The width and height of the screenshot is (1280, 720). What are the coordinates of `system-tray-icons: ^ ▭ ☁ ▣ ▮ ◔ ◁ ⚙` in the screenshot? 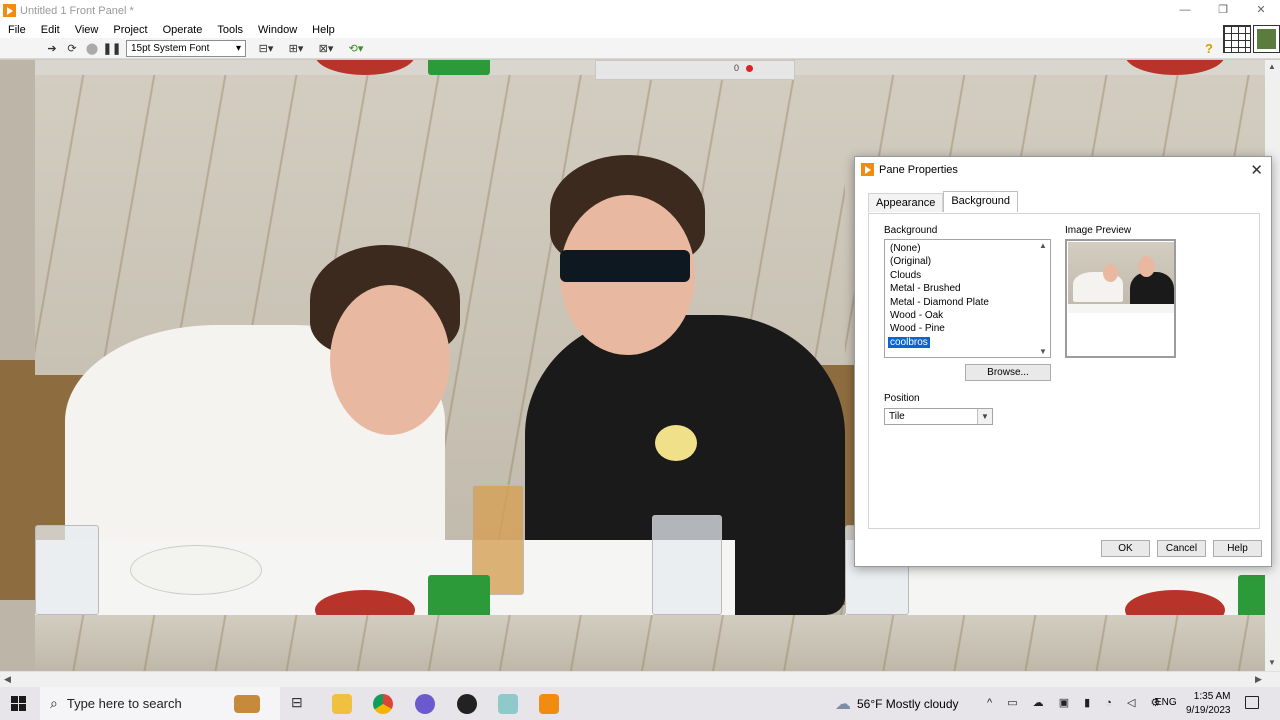 It's located at (1076, 702).